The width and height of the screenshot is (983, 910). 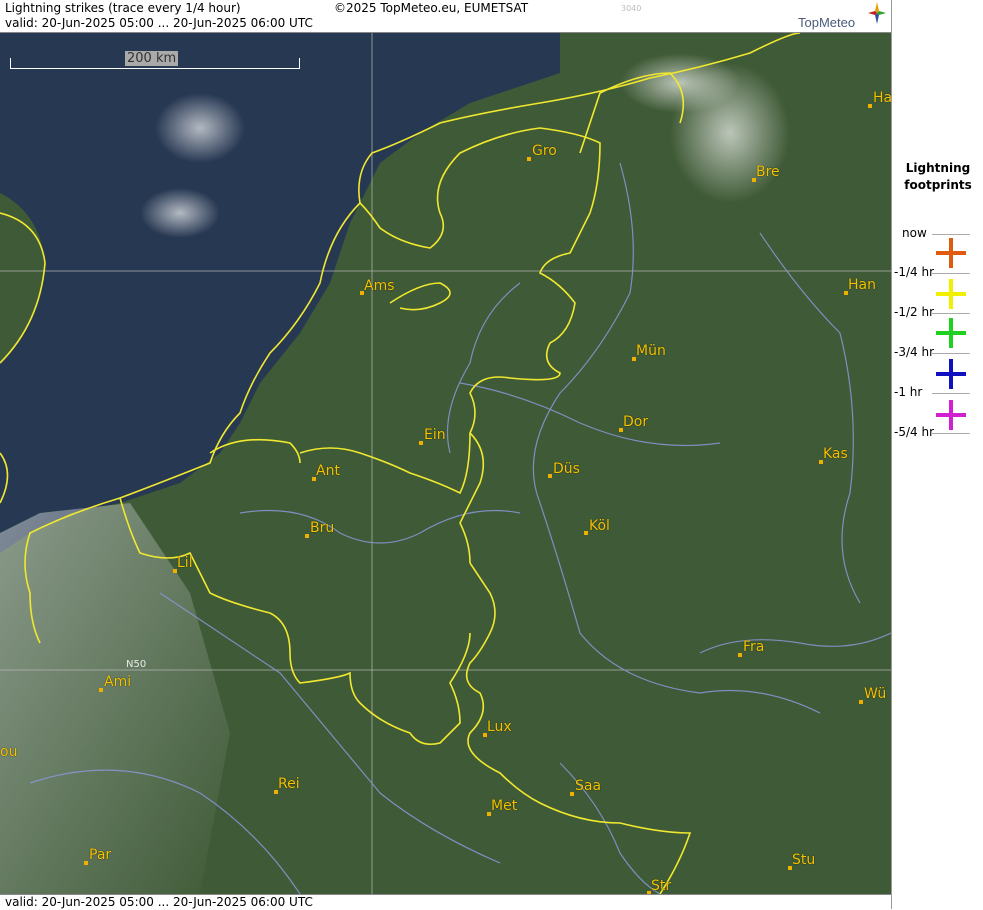 I want to click on city-label: ou, so click(x=9, y=752).